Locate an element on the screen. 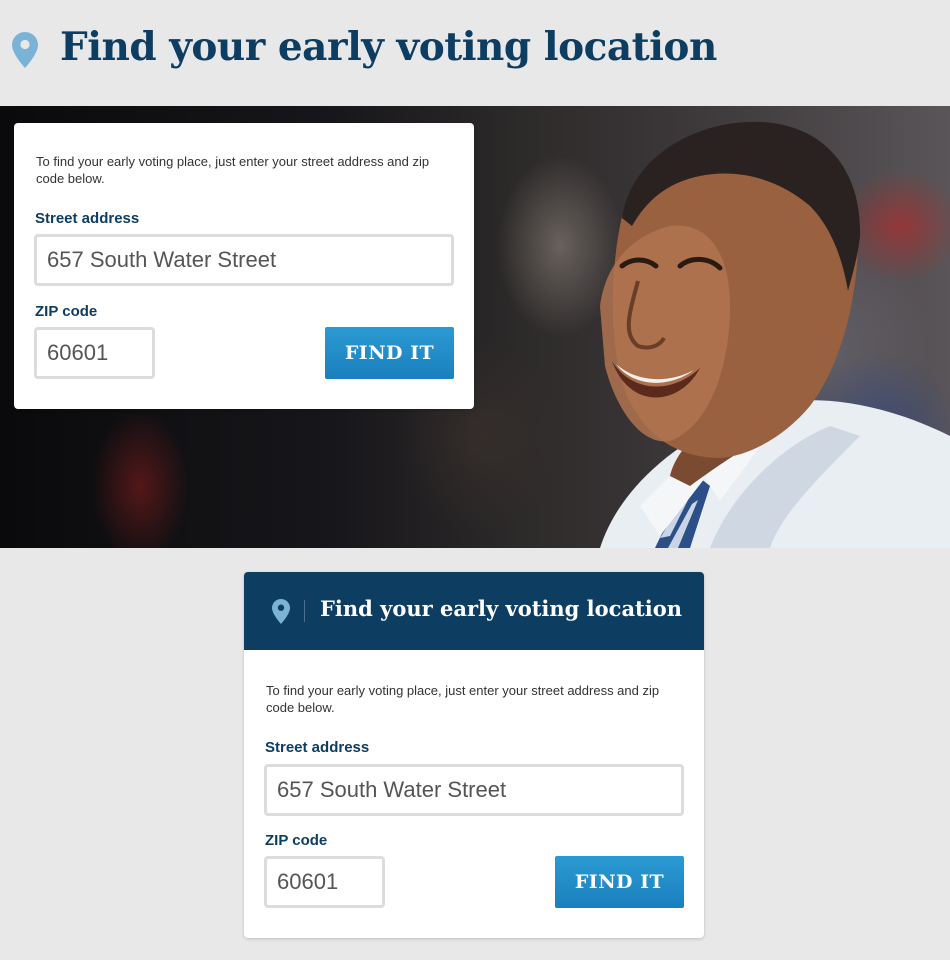 The height and width of the screenshot is (960, 950). header-divider is located at coordinates (304, 611).